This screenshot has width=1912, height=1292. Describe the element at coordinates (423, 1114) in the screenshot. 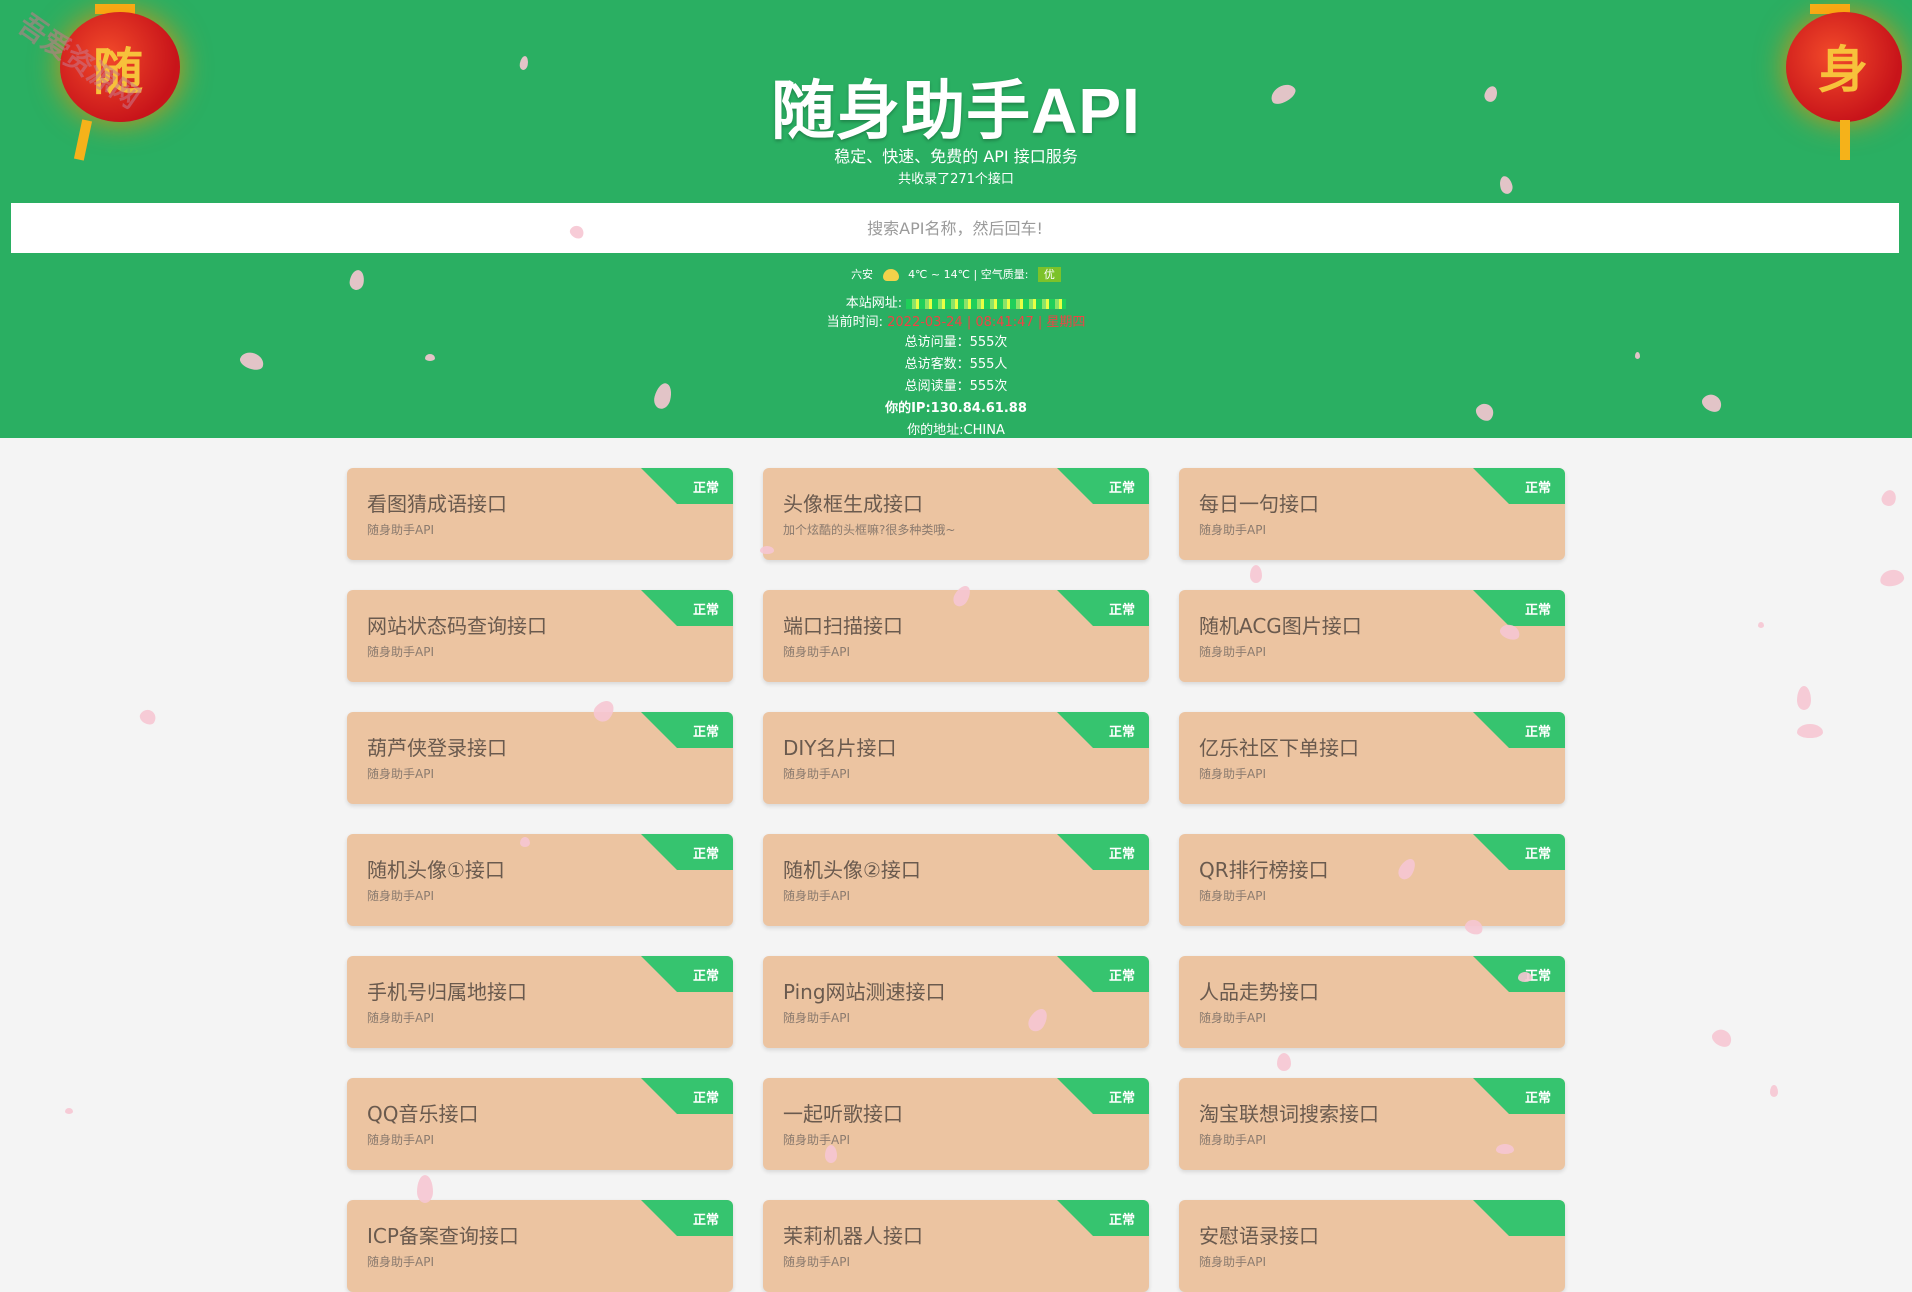

I see `api-card-title: QQ音乐接口` at that location.